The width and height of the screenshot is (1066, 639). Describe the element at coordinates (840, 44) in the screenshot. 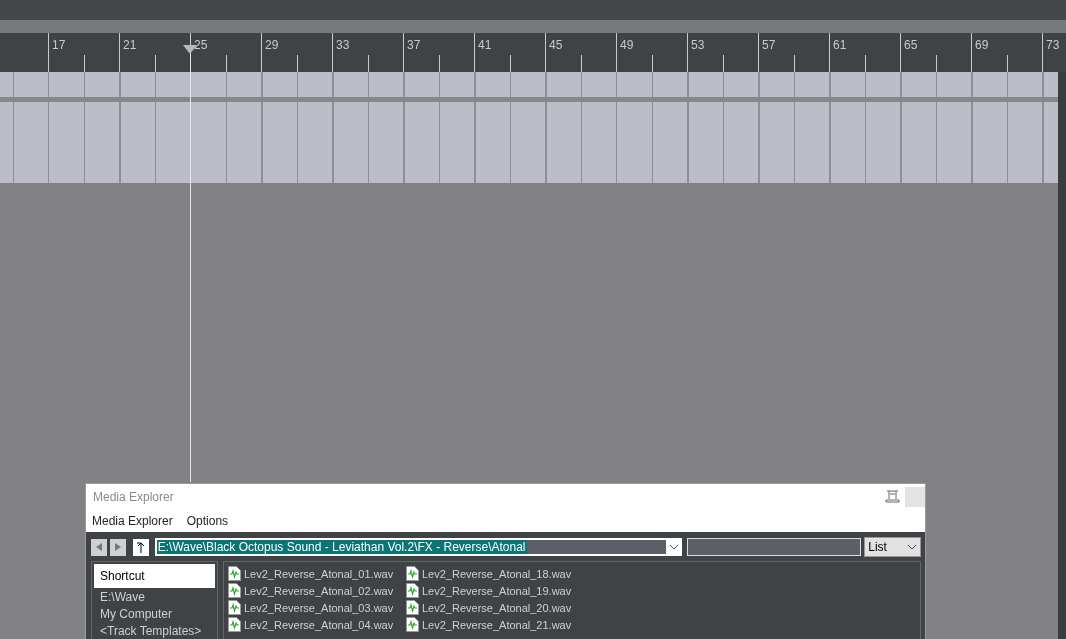

I see `bar-number: 61` at that location.